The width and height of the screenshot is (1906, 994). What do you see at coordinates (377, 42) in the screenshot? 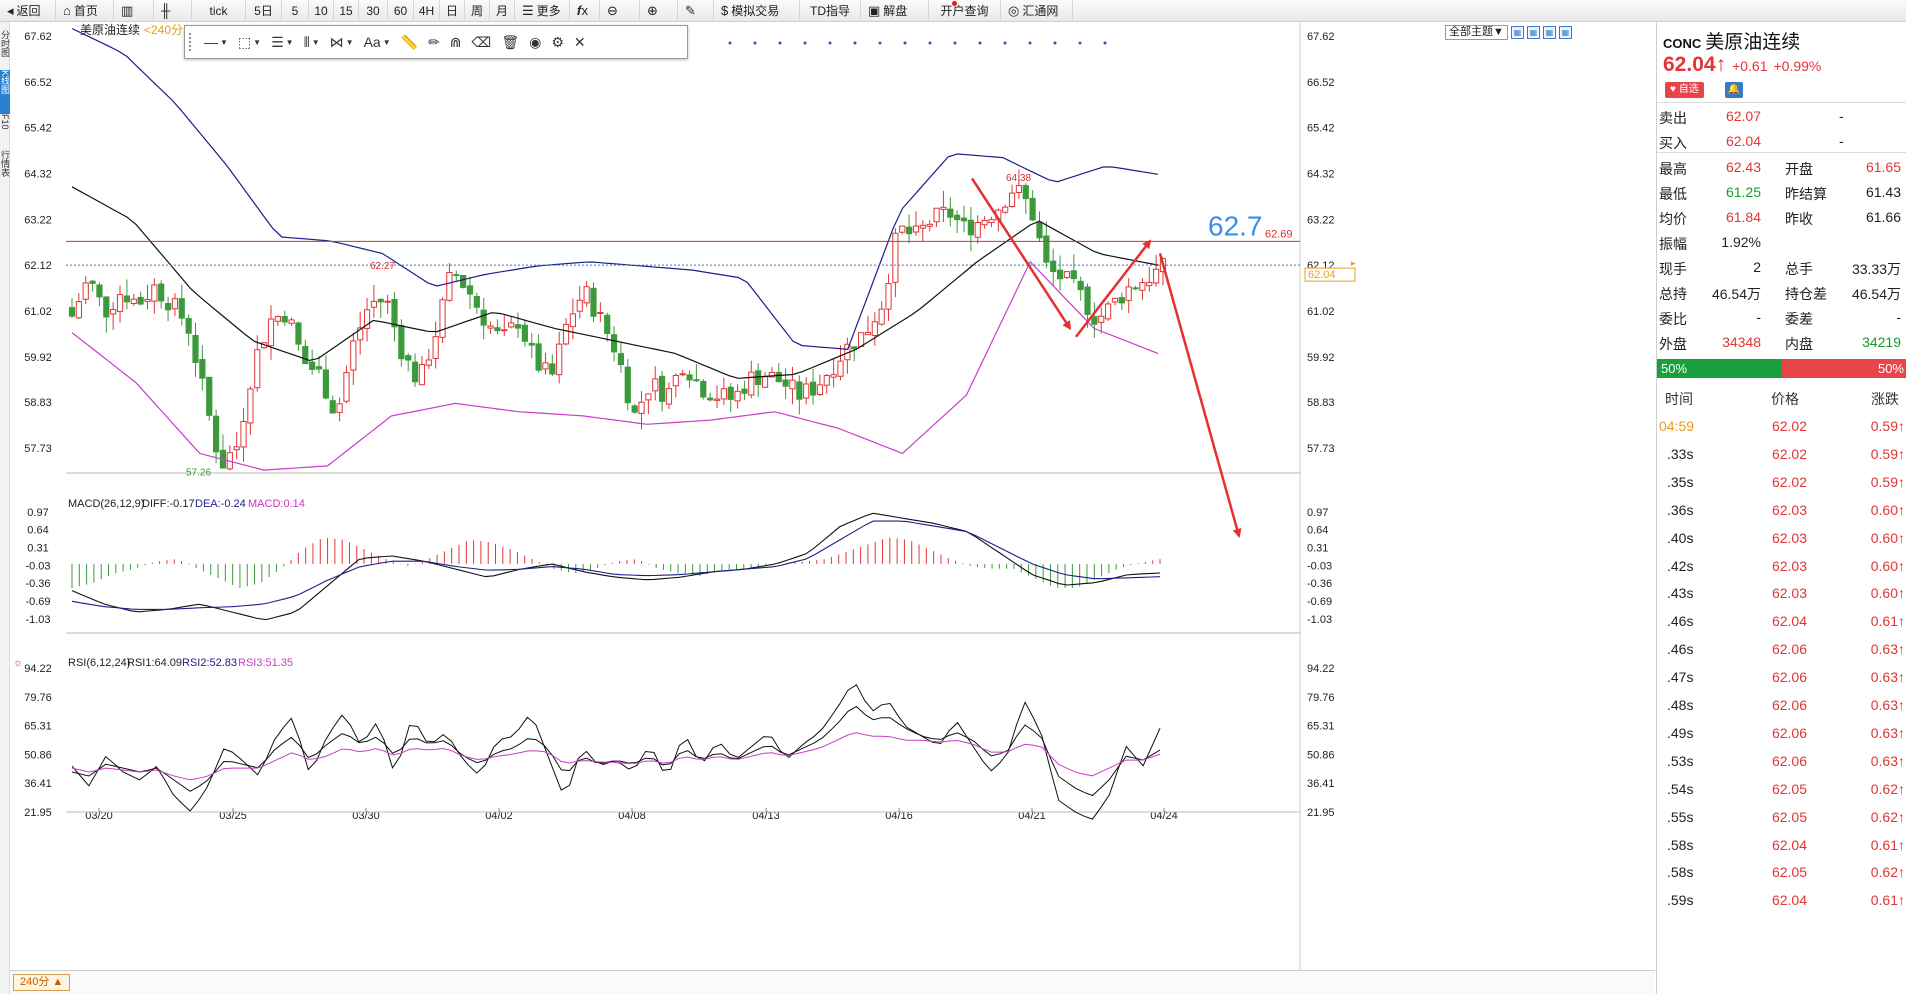
I see `text-tool-button: Aa ▼` at bounding box center [377, 42].